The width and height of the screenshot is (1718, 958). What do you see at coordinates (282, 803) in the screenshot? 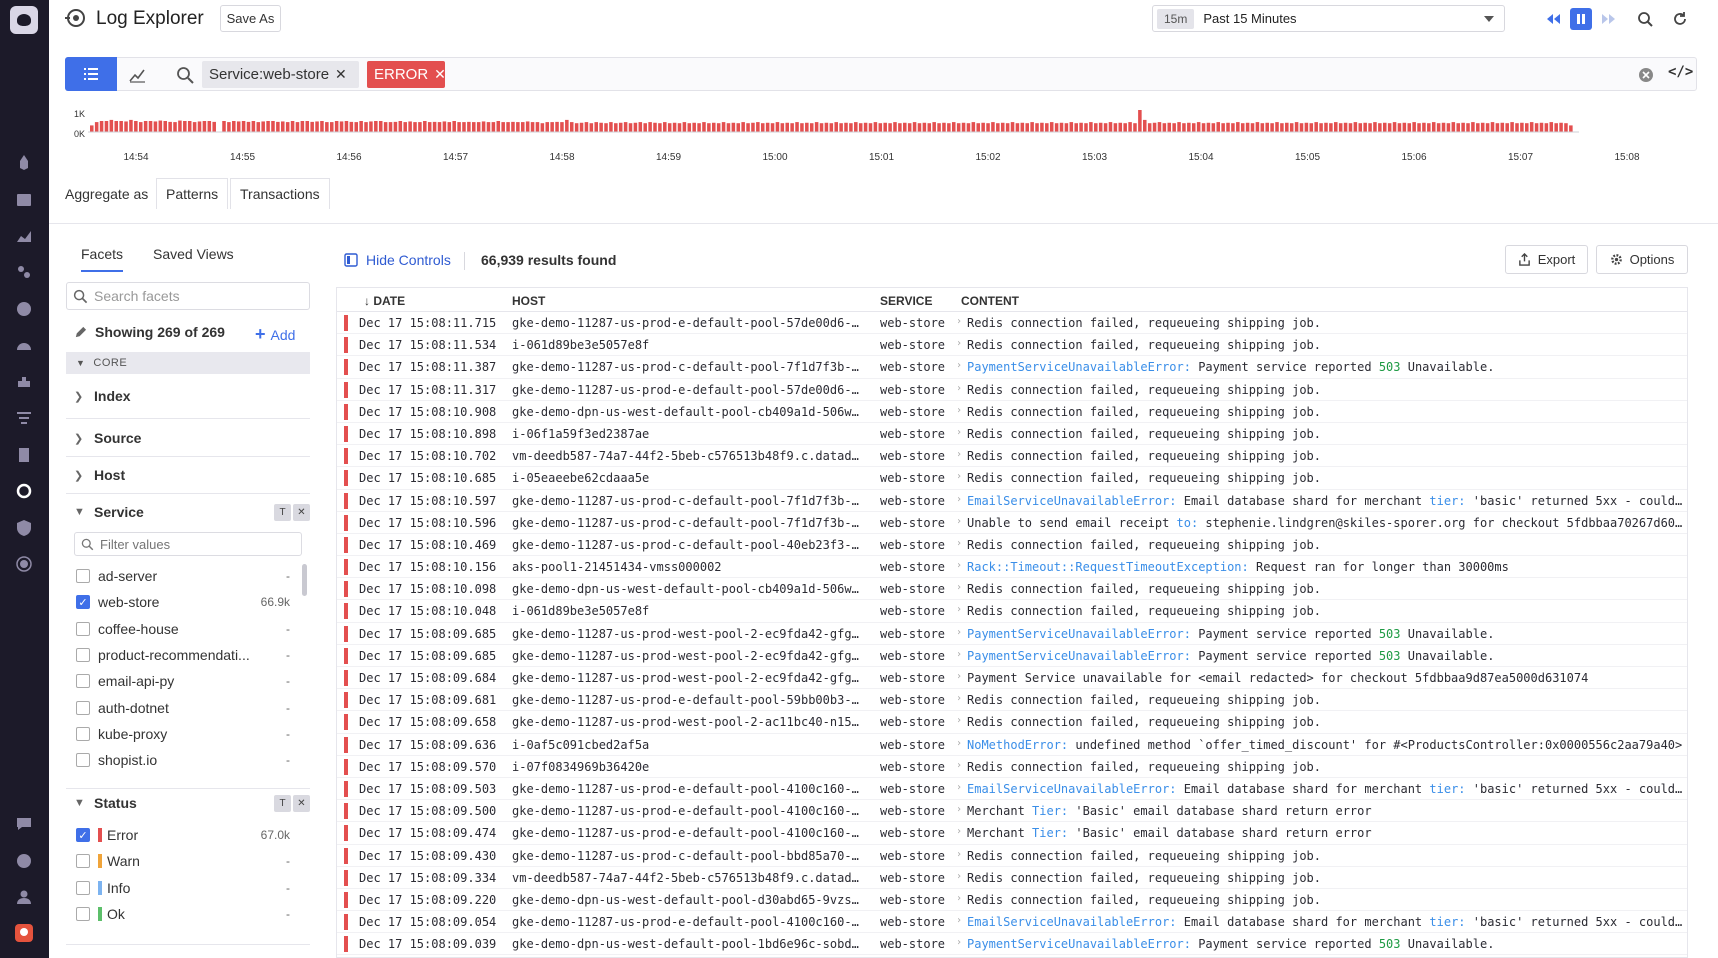
I see `filter-icon: T` at bounding box center [282, 803].